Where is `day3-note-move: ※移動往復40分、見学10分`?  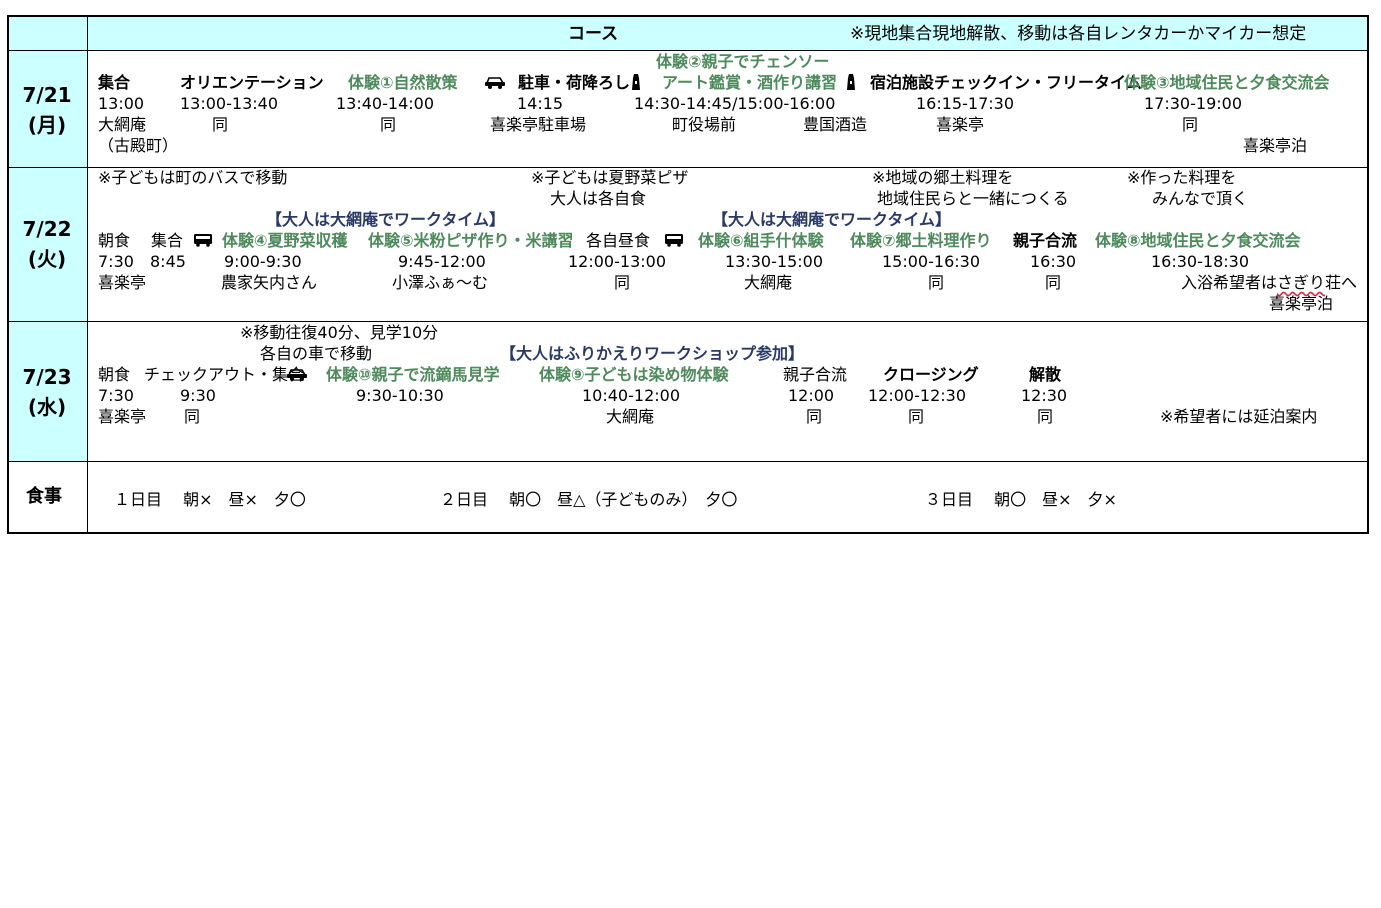
day3-note-move: ※移動往復40分、見学10分 is located at coordinates (339, 332).